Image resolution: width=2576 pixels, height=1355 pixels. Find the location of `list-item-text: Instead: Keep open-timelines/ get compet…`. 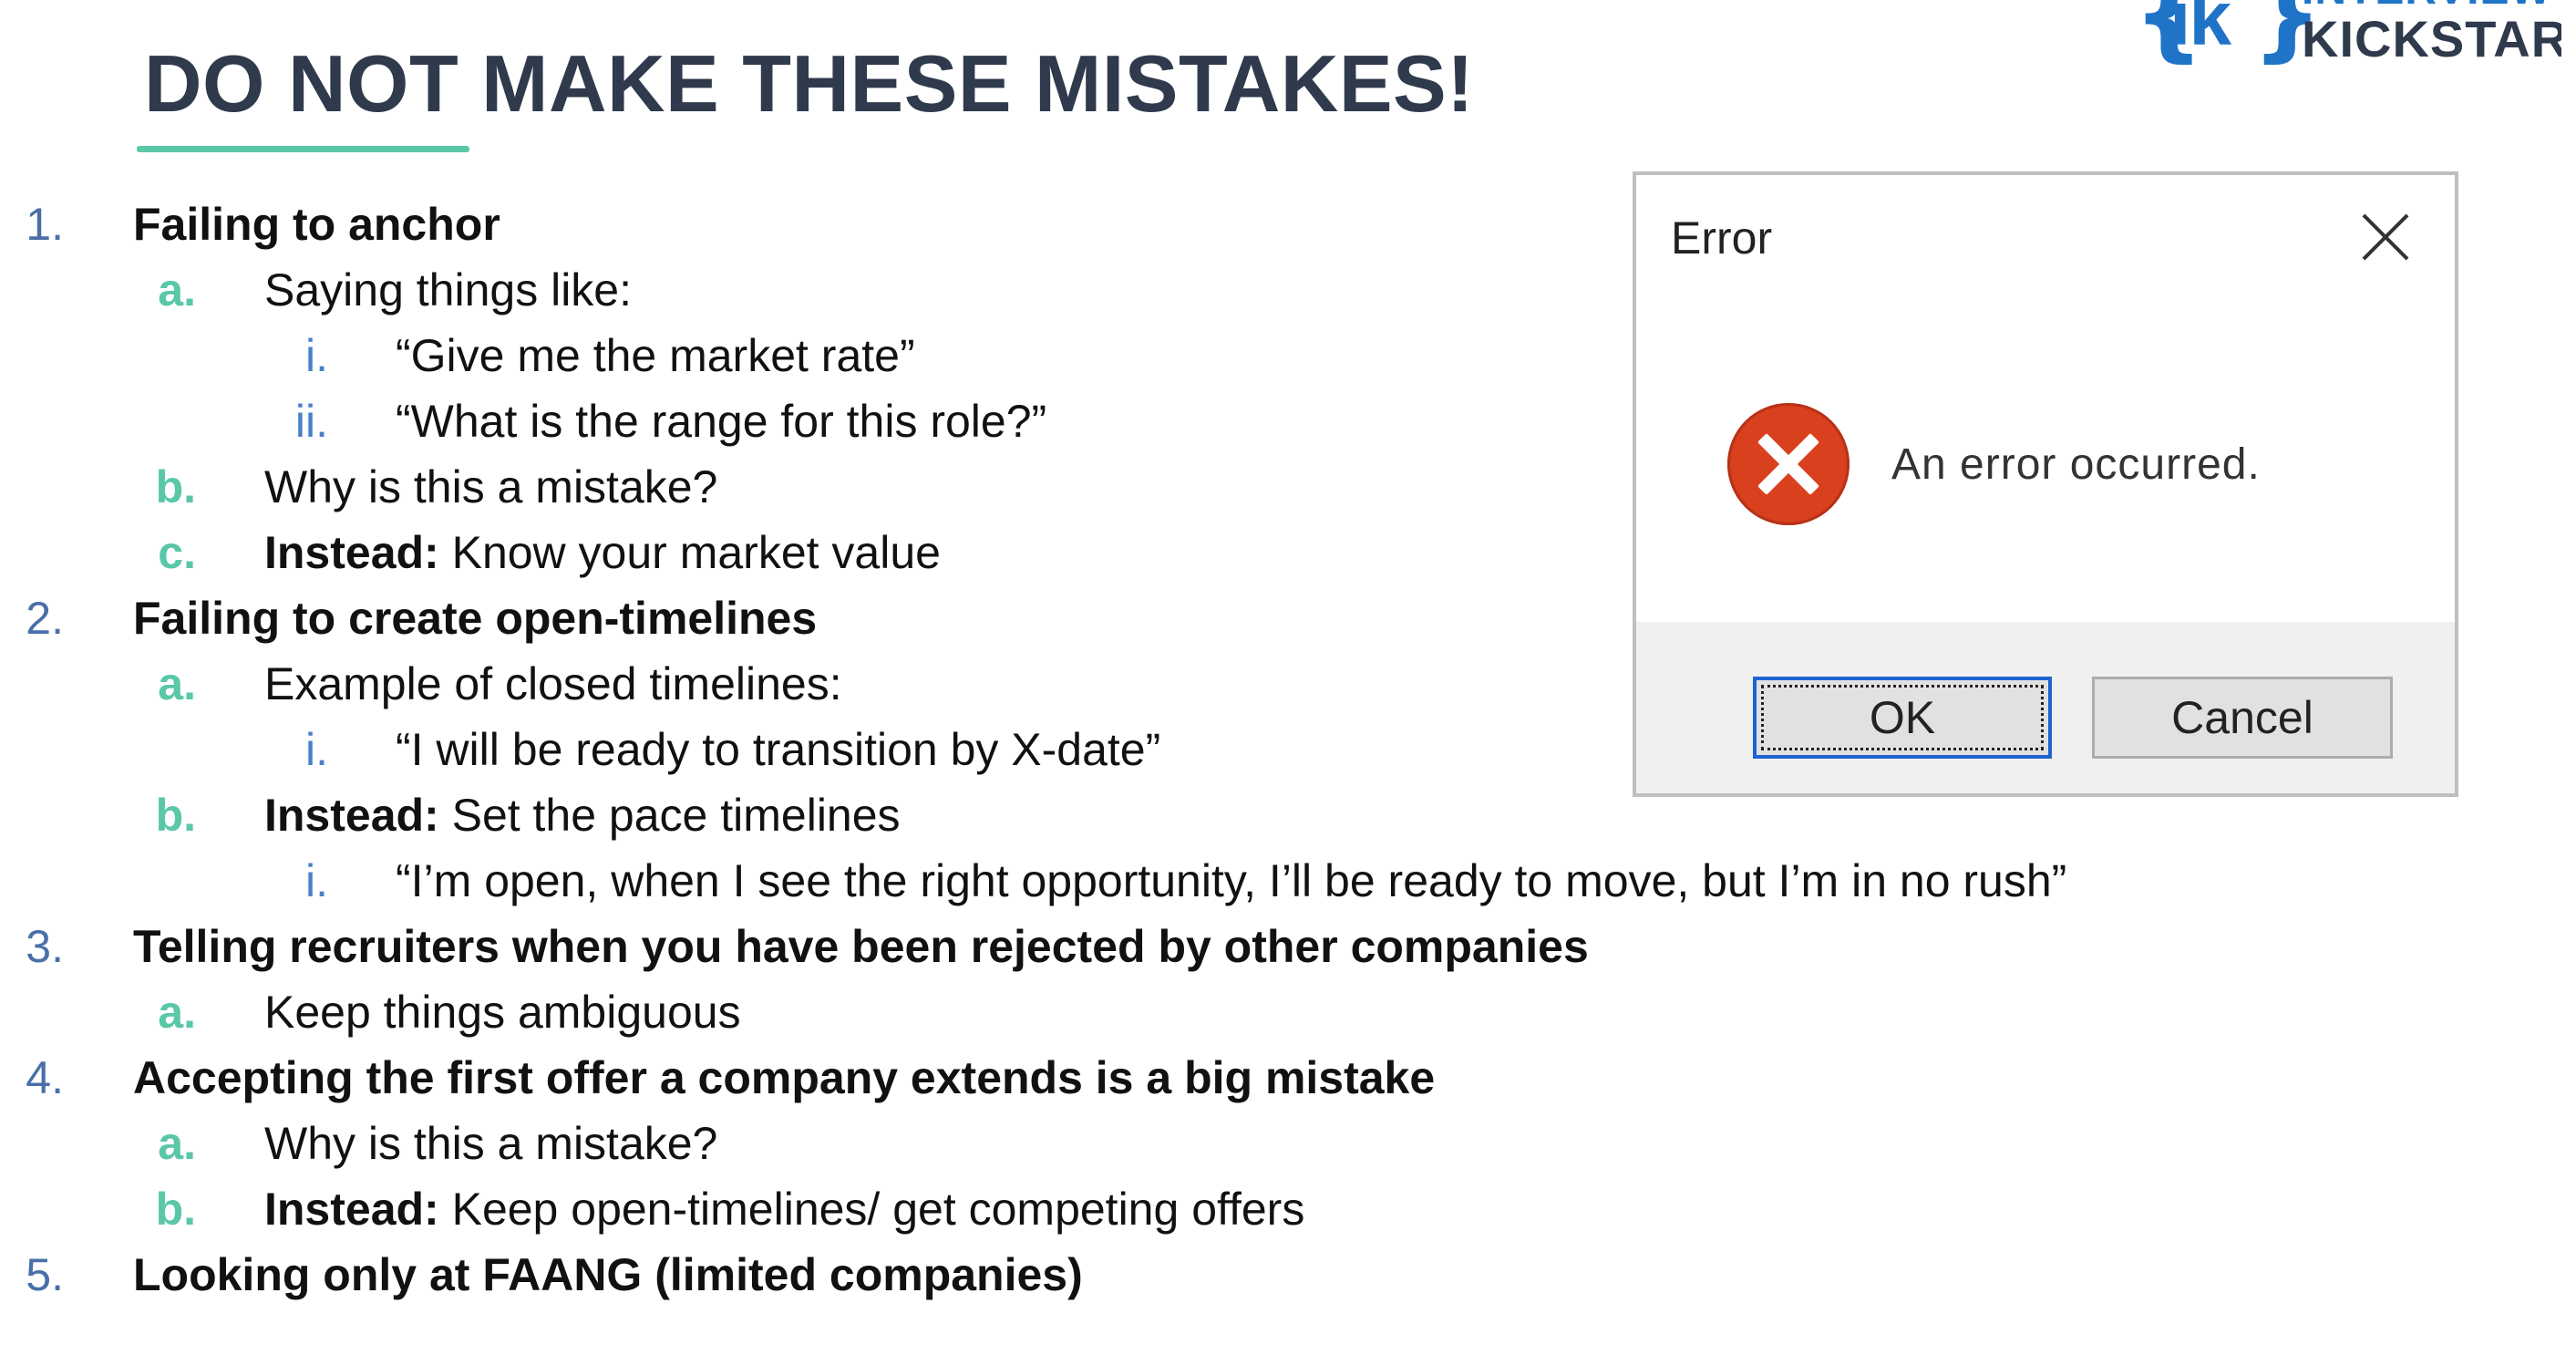

list-item-text: Instead: Keep open-timelines/ get compet… is located at coordinates (784, 1209).